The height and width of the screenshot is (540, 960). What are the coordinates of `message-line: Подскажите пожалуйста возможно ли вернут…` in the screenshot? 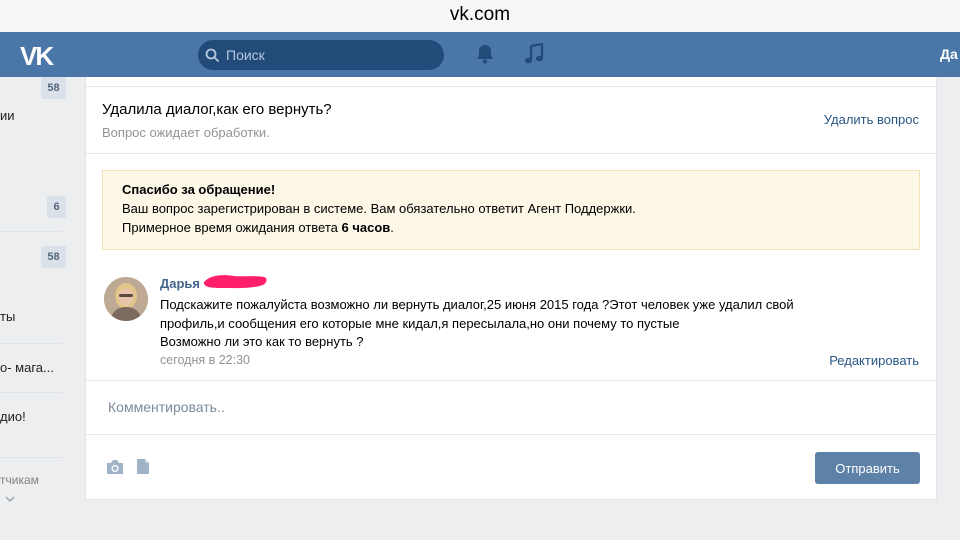 It's located at (477, 304).